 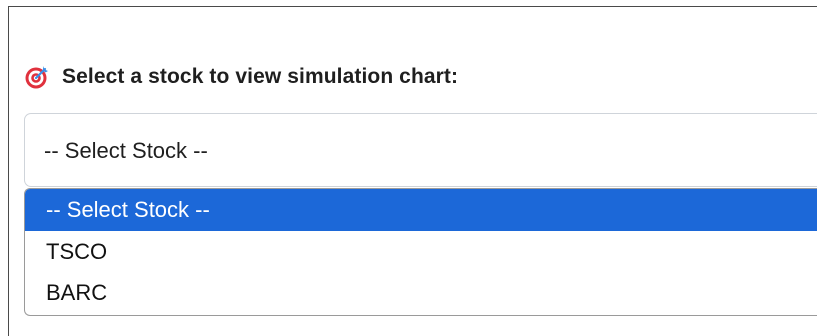 I want to click on stock-select-value: -- Select Stock --, so click(x=126, y=150).